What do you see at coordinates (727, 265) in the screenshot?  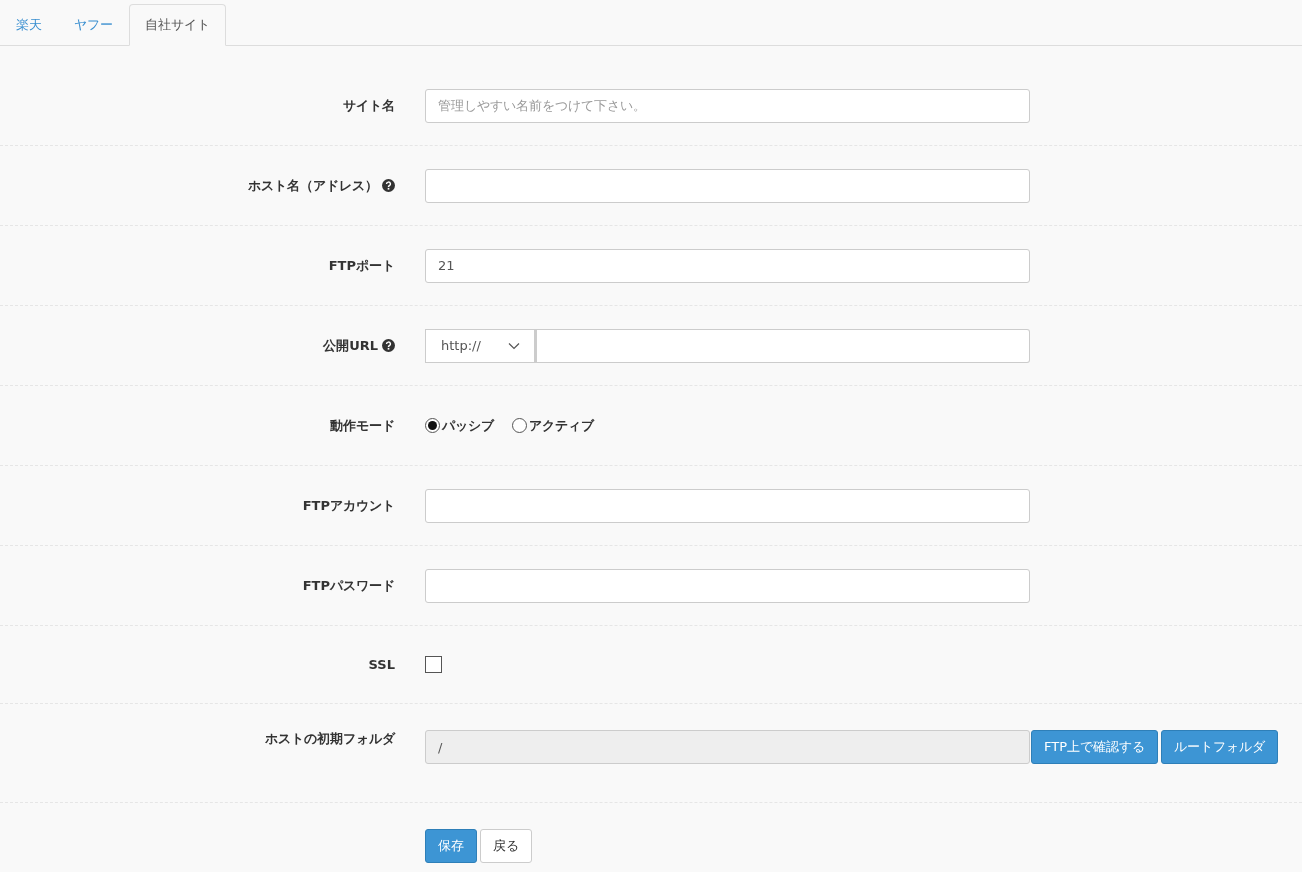 I see `input-field: 21` at bounding box center [727, 265].